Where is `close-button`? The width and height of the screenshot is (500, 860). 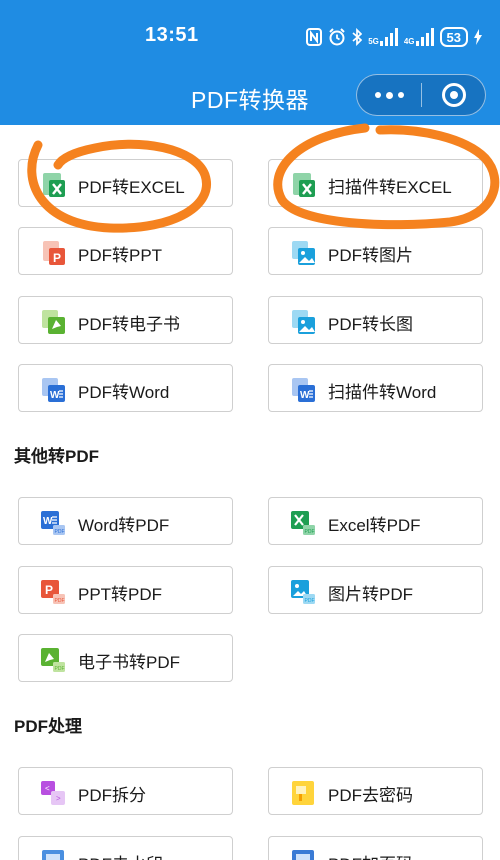
close-button is located at coordinates (453, 95).